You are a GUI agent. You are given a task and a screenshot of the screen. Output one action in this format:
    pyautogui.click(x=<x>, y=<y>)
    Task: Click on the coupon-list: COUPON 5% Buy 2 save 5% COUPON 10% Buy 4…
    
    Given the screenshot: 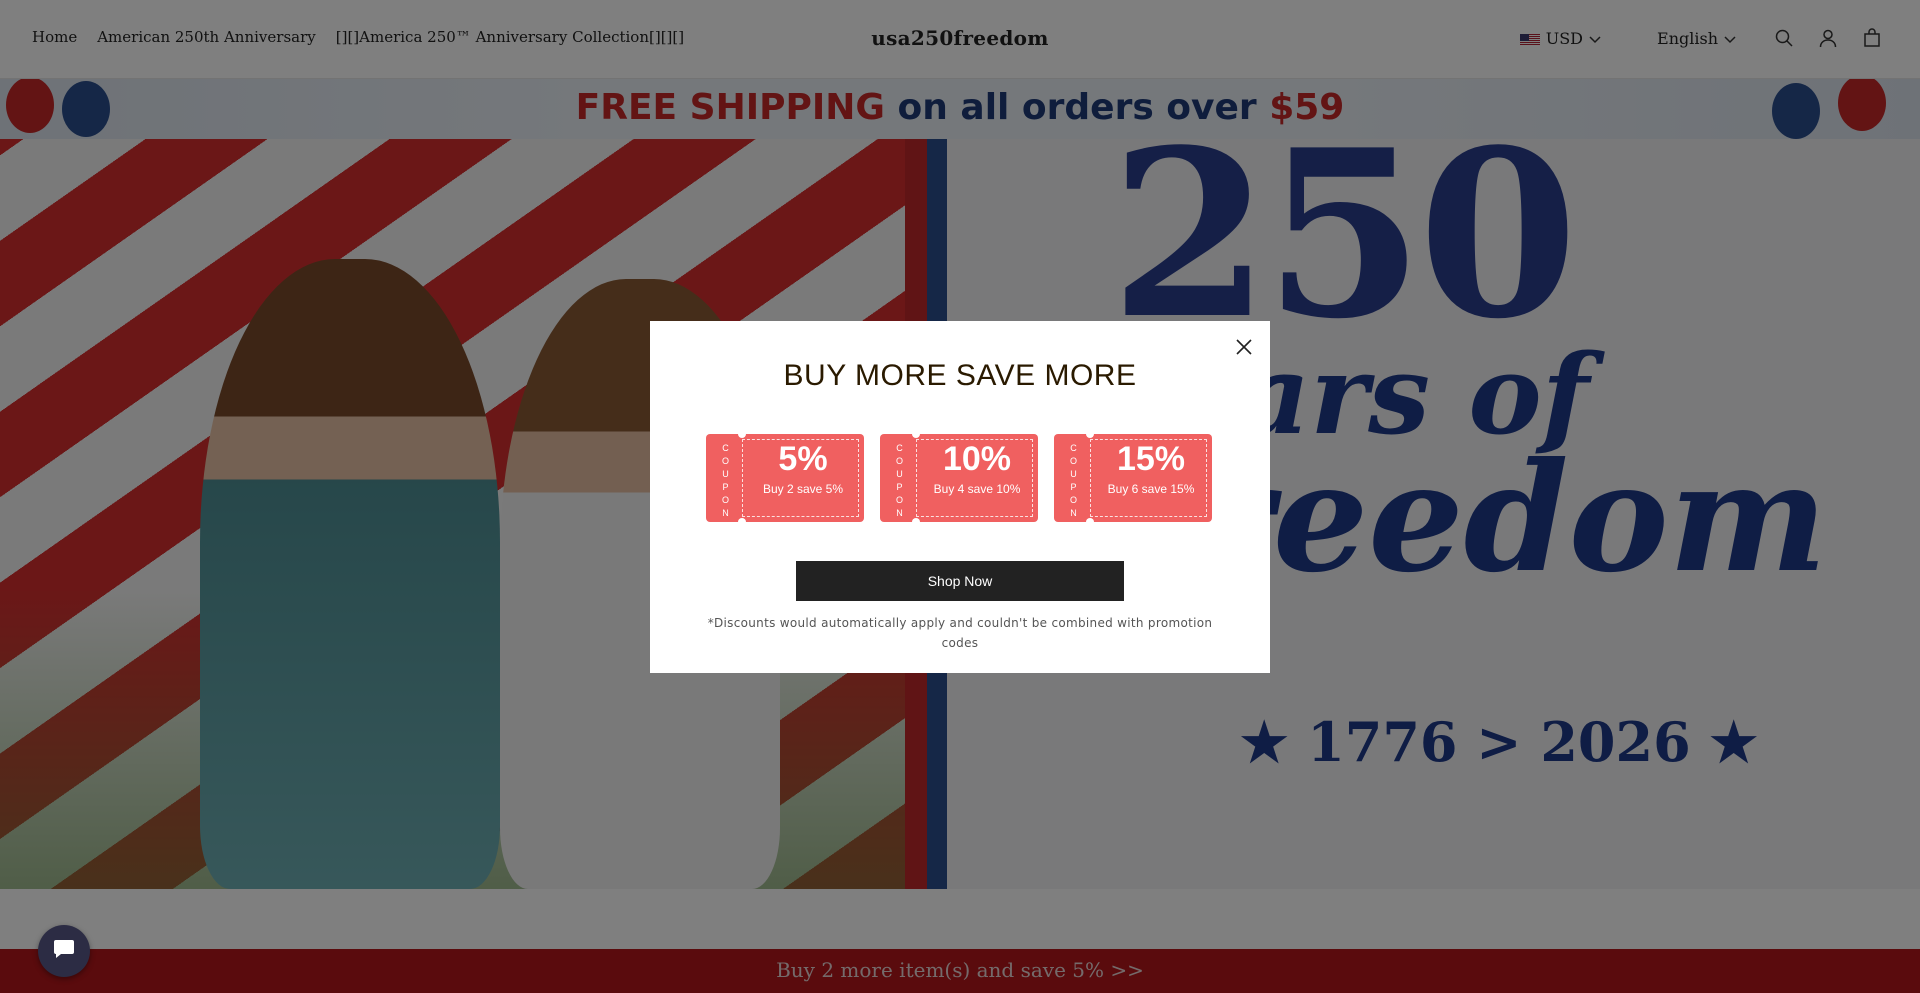 What is the action you would take?
    pyautogui.click(x=959, y=478)
    